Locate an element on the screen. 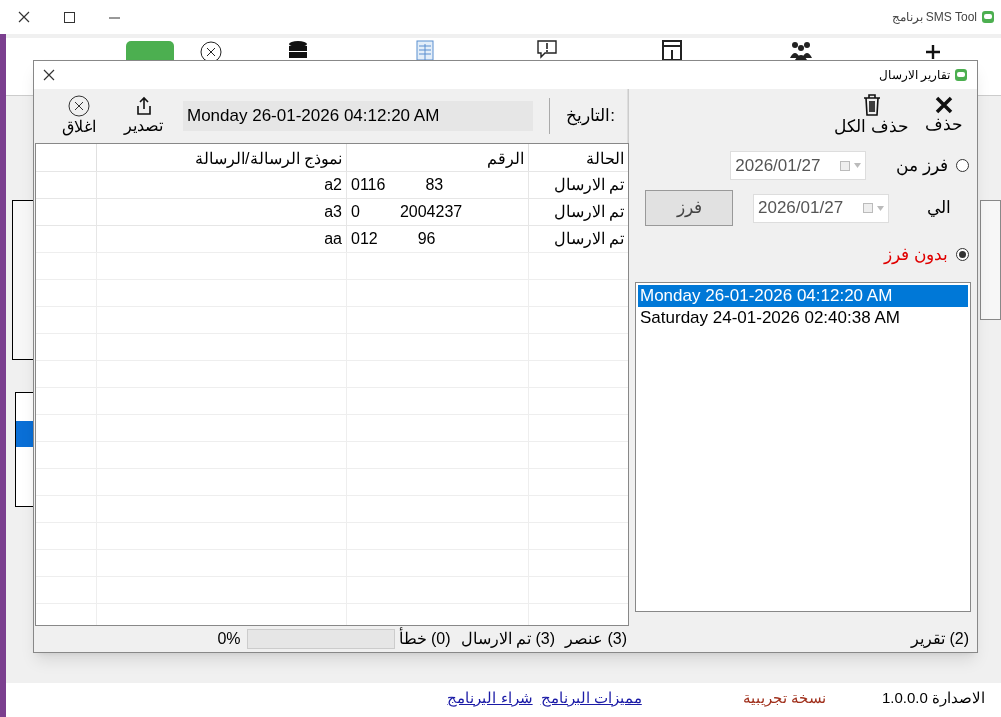  cross-icon is located at coordinates (944, 105).